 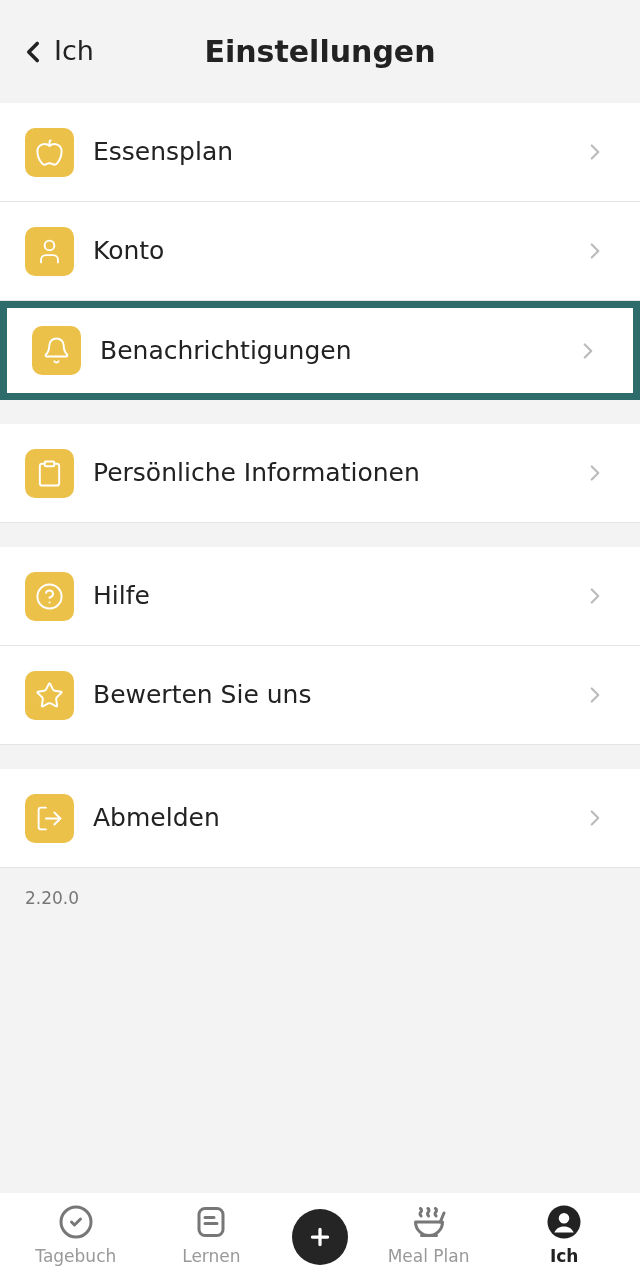 What do you see at coordinates (320, 152) in the screenshot?
I see `settings-row: Essensplan` at bounding box center [320, 152].